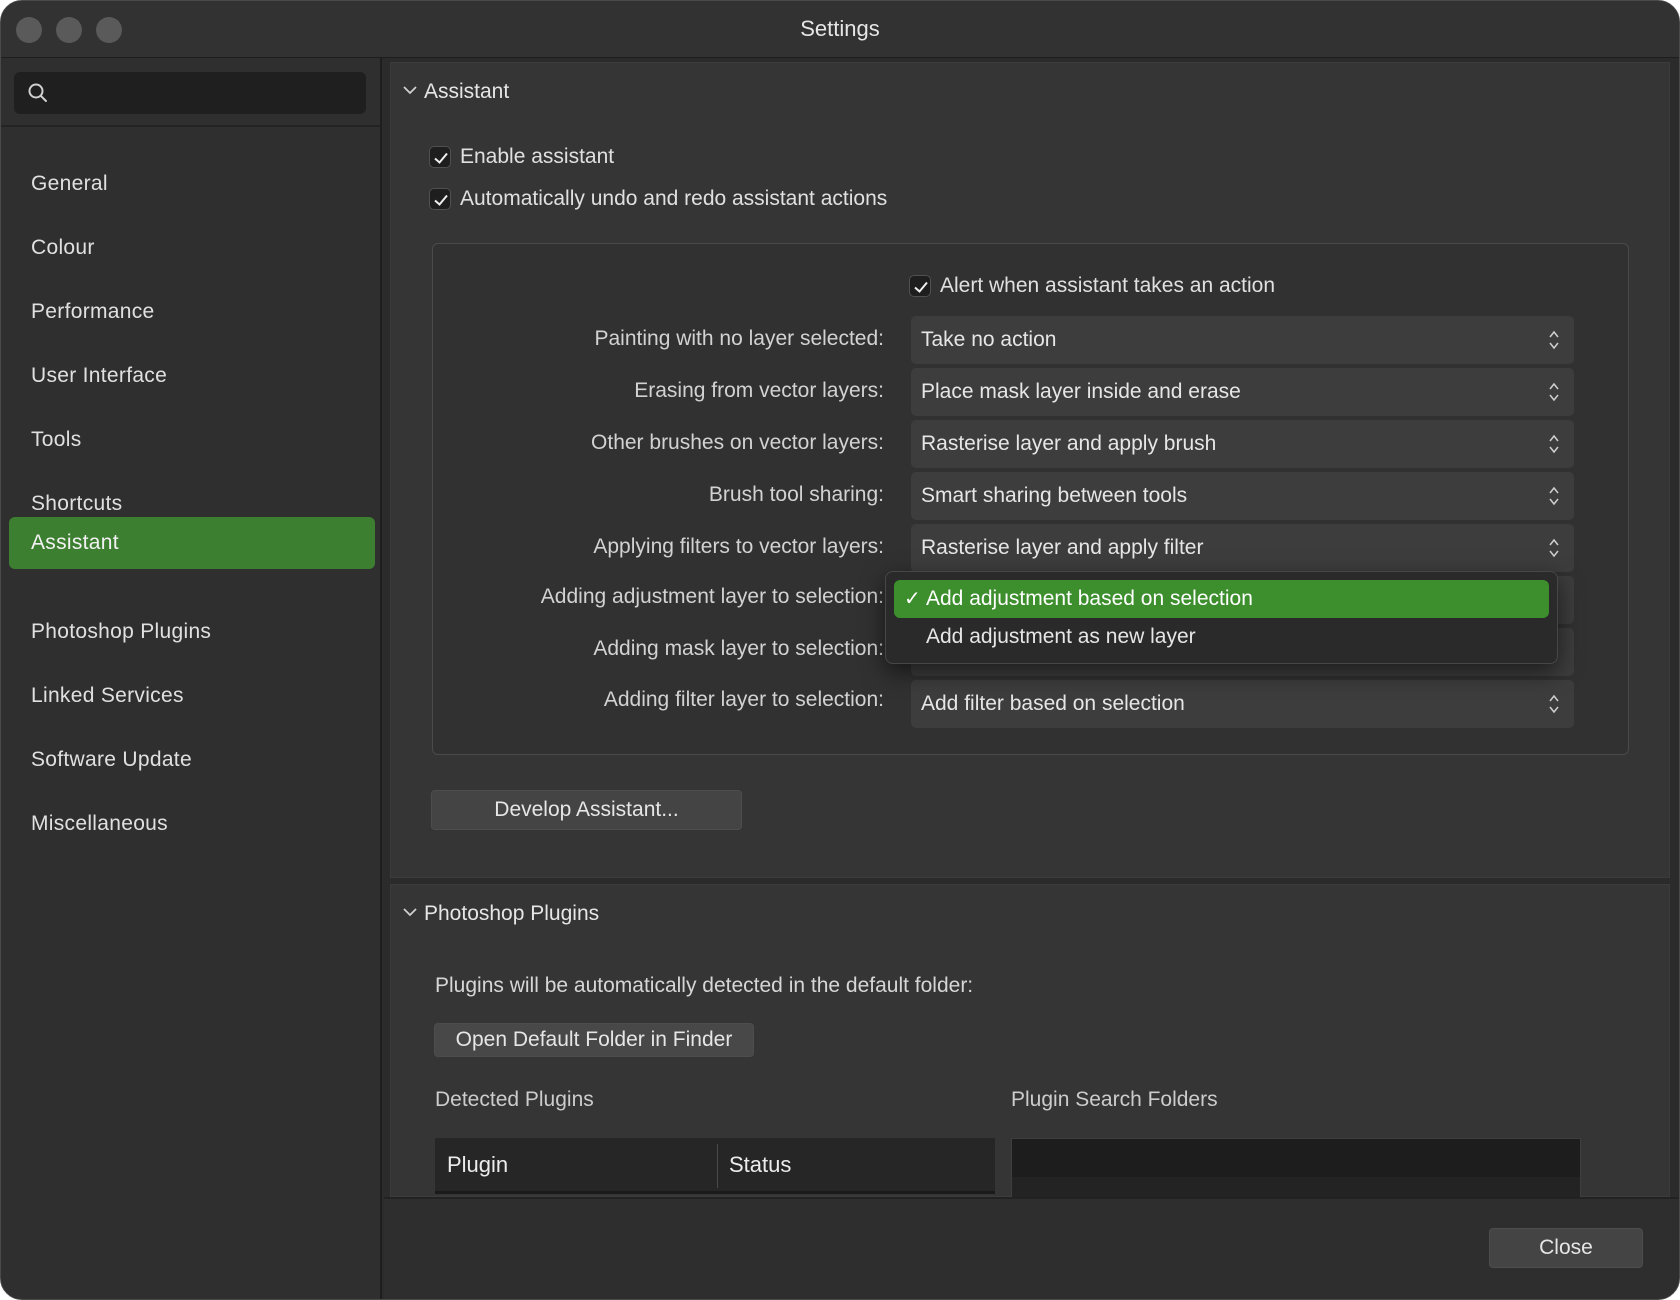 This screenshot has height=1300, width=1680. Describe the element at coordinates (796, 494) in the screenshot. I see `brush-tool-sharing-label: Brush tool sharing:` at that location.